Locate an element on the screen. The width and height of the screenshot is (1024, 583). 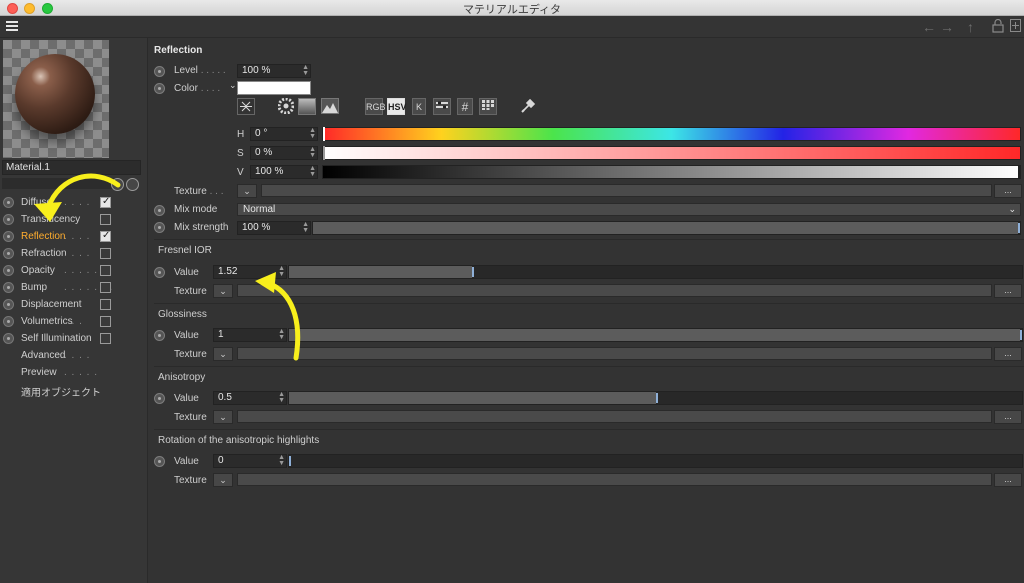
anisotropy-texture-slot is located at coordinates (614, 416).